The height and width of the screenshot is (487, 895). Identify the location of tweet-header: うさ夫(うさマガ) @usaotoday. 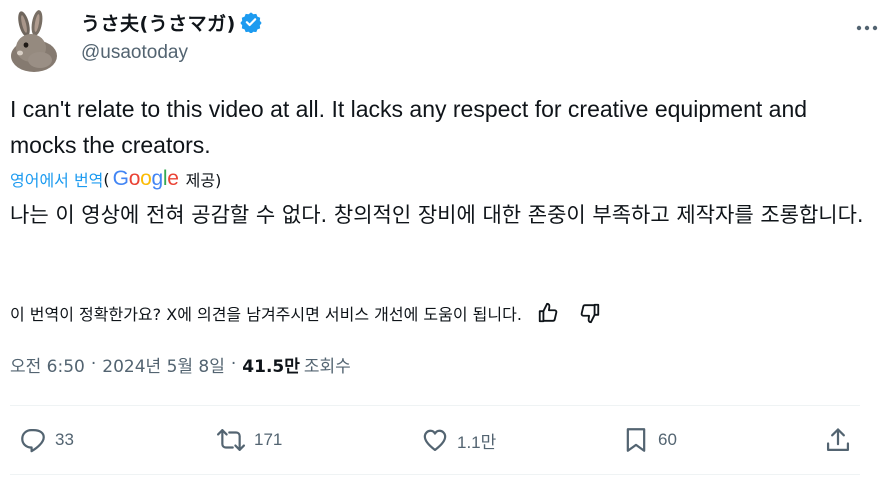
(447, 40).